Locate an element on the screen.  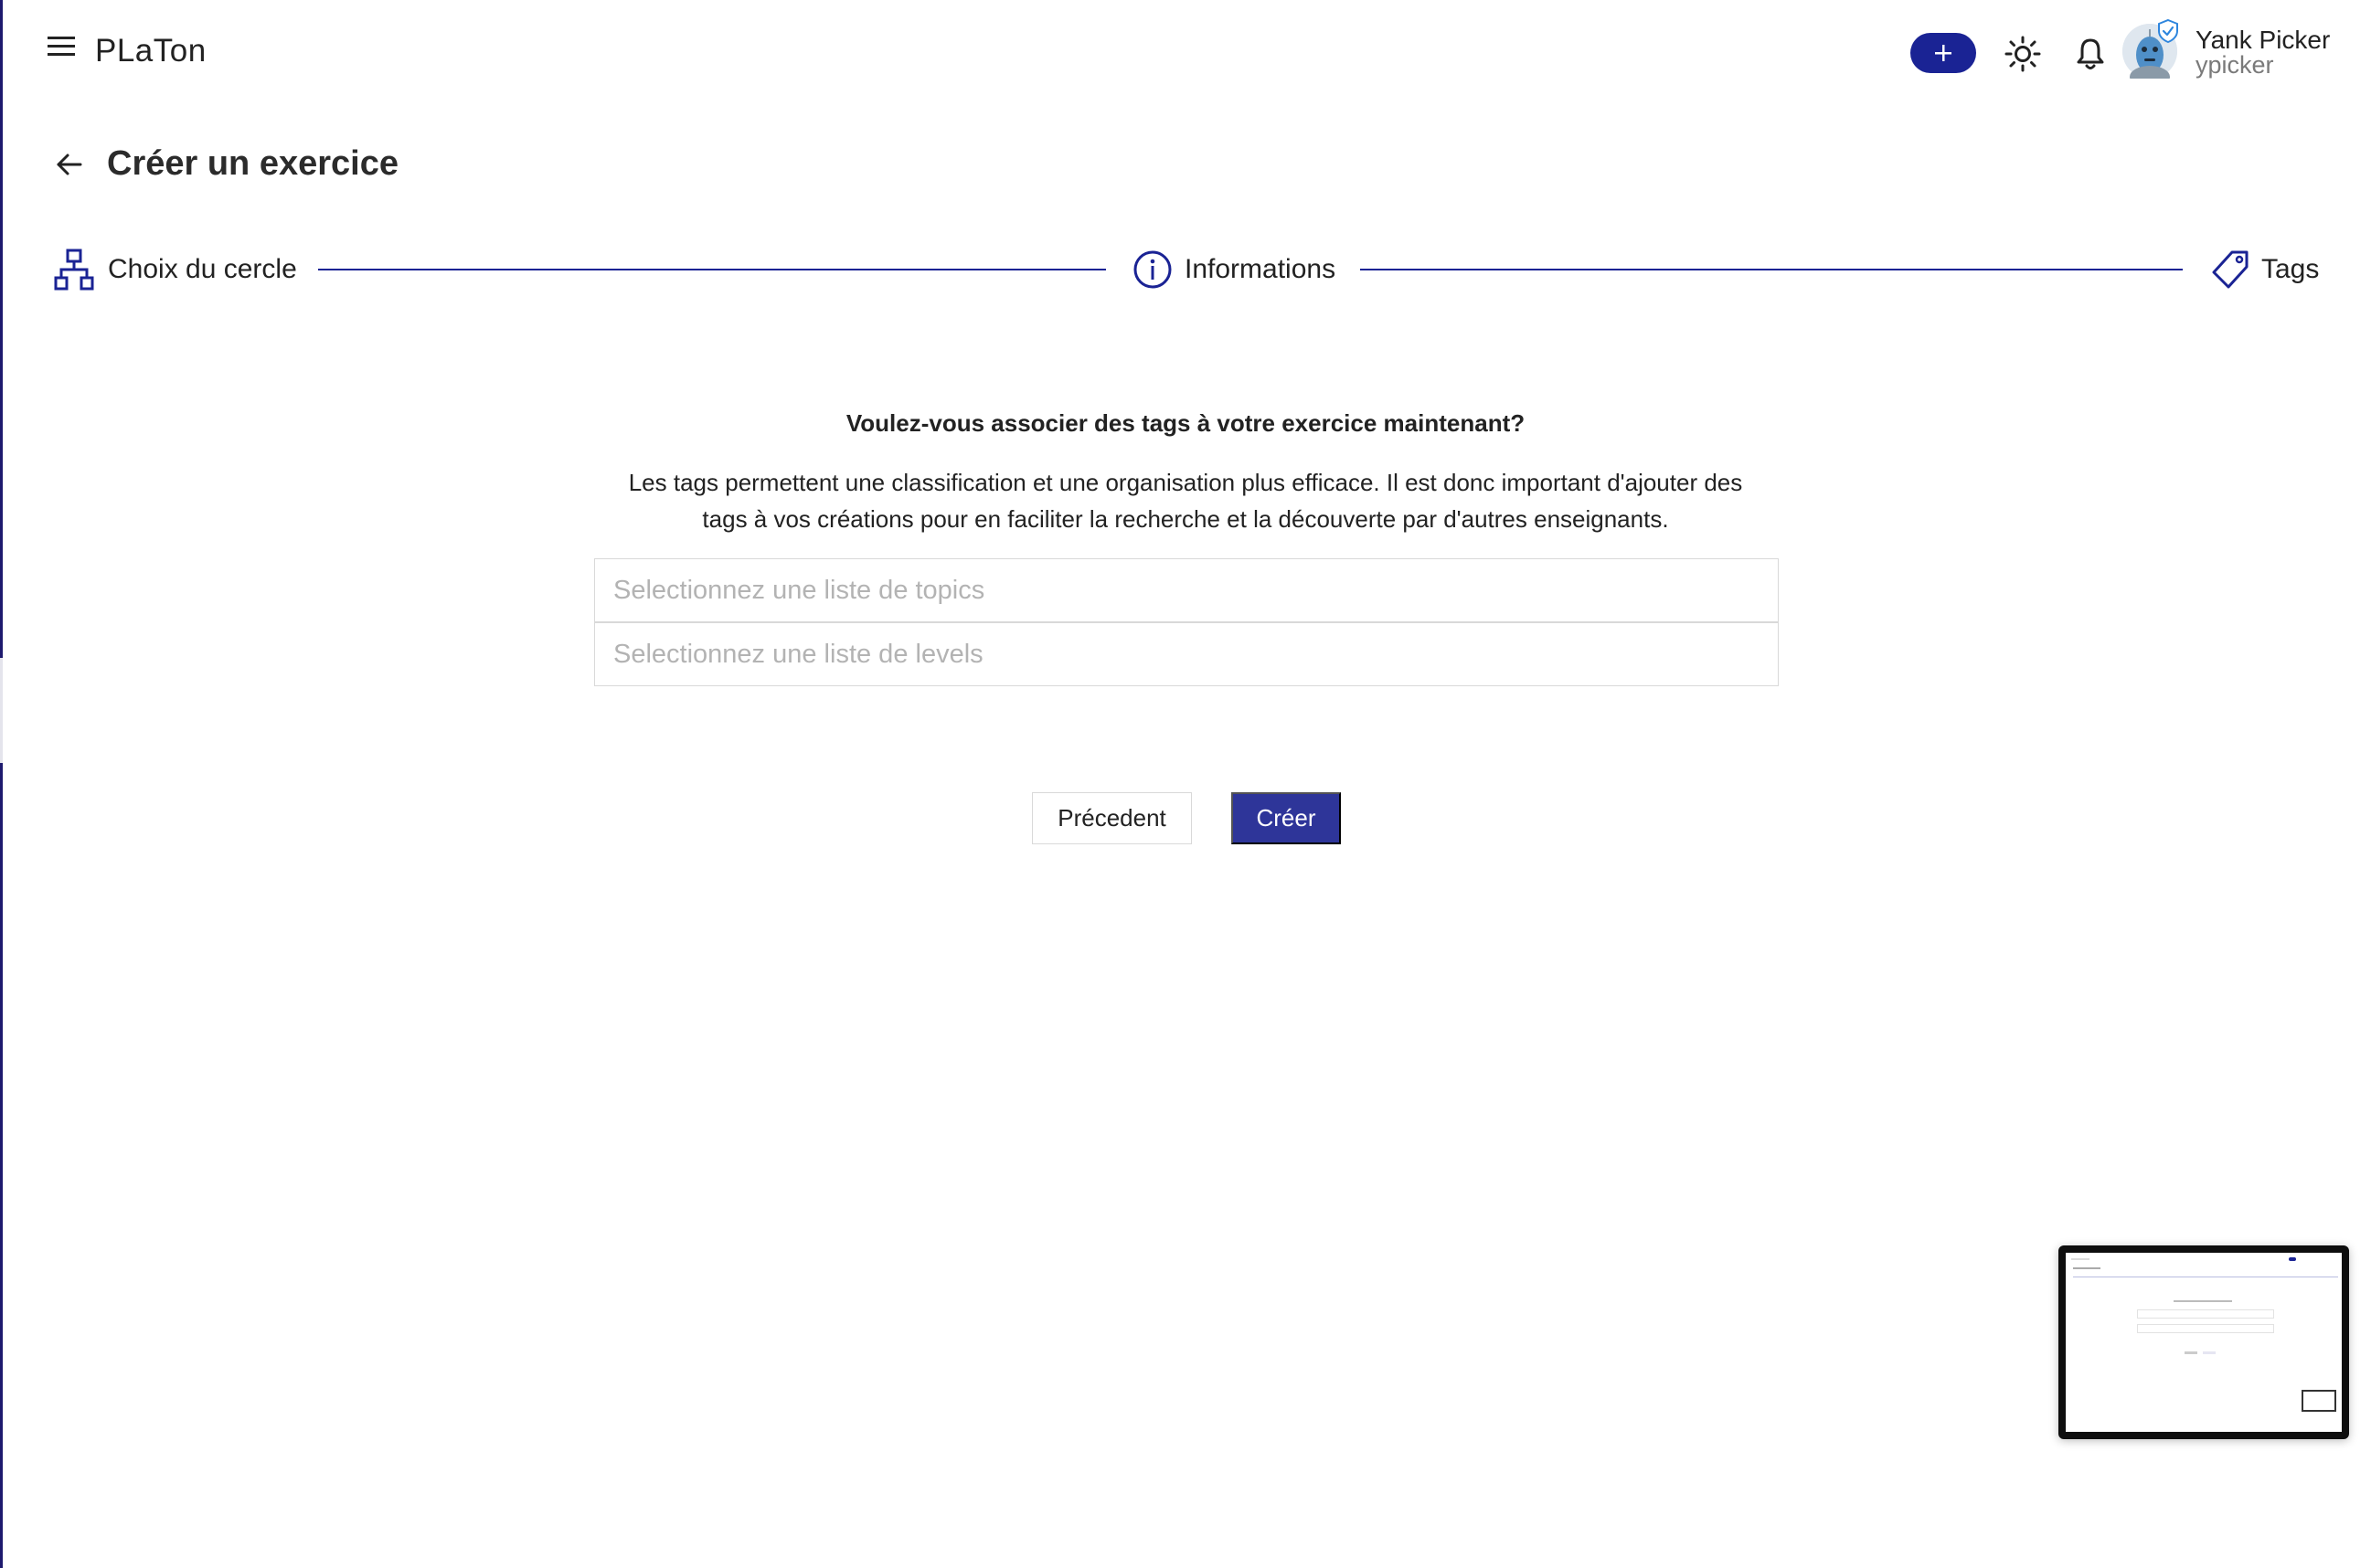
minimap-preview is located at coordinates (2204, 1343).